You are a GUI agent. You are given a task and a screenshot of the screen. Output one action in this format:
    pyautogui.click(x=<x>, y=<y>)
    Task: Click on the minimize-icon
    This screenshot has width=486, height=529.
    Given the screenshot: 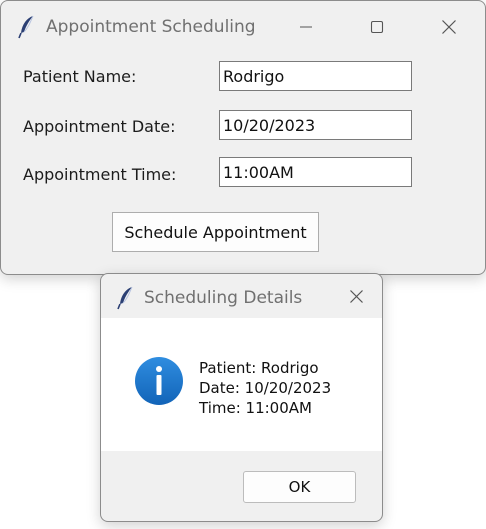 What is the action you would take?
    pyautogui.click(x=306, y=27)
    